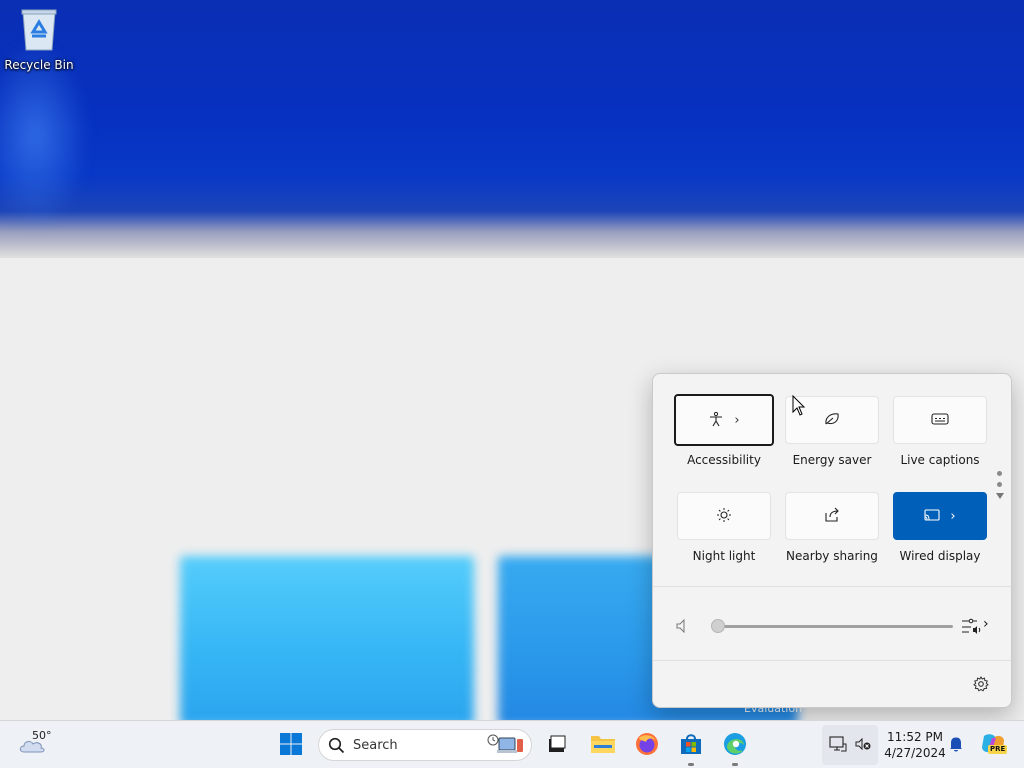  What do you see at coordinates (375, 745) in the screenshot?
I see `search-placeholder: Search` at bounding box center [375, 745].